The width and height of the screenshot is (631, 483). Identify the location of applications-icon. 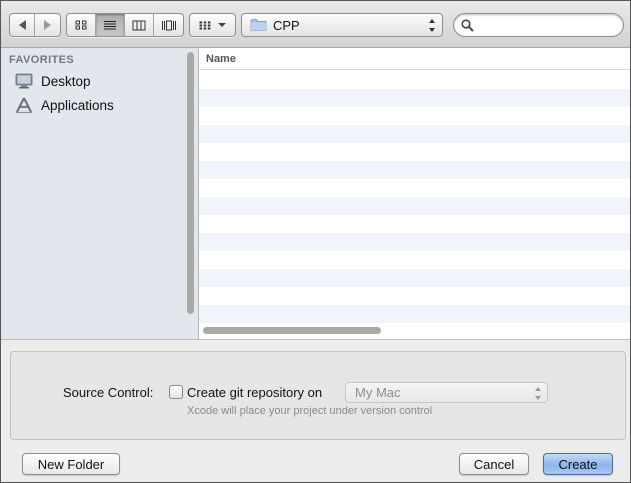
(24, 105).